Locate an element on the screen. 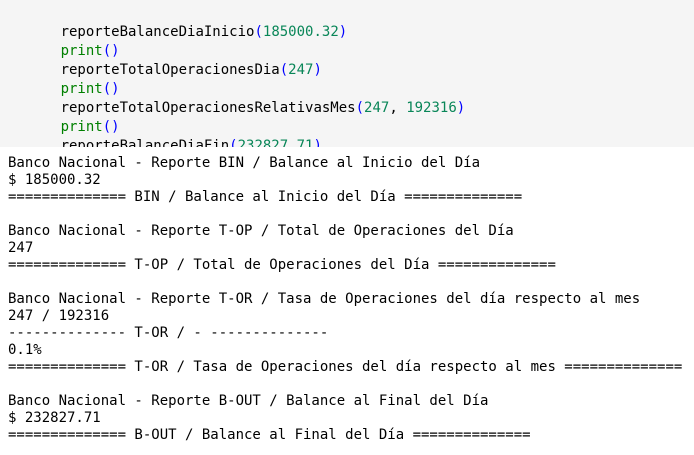 The height and width of the screenshot is (455, 694). code-line: reporteBalanceDiaInicio(185000.32) is located at coordinates (179, 22).